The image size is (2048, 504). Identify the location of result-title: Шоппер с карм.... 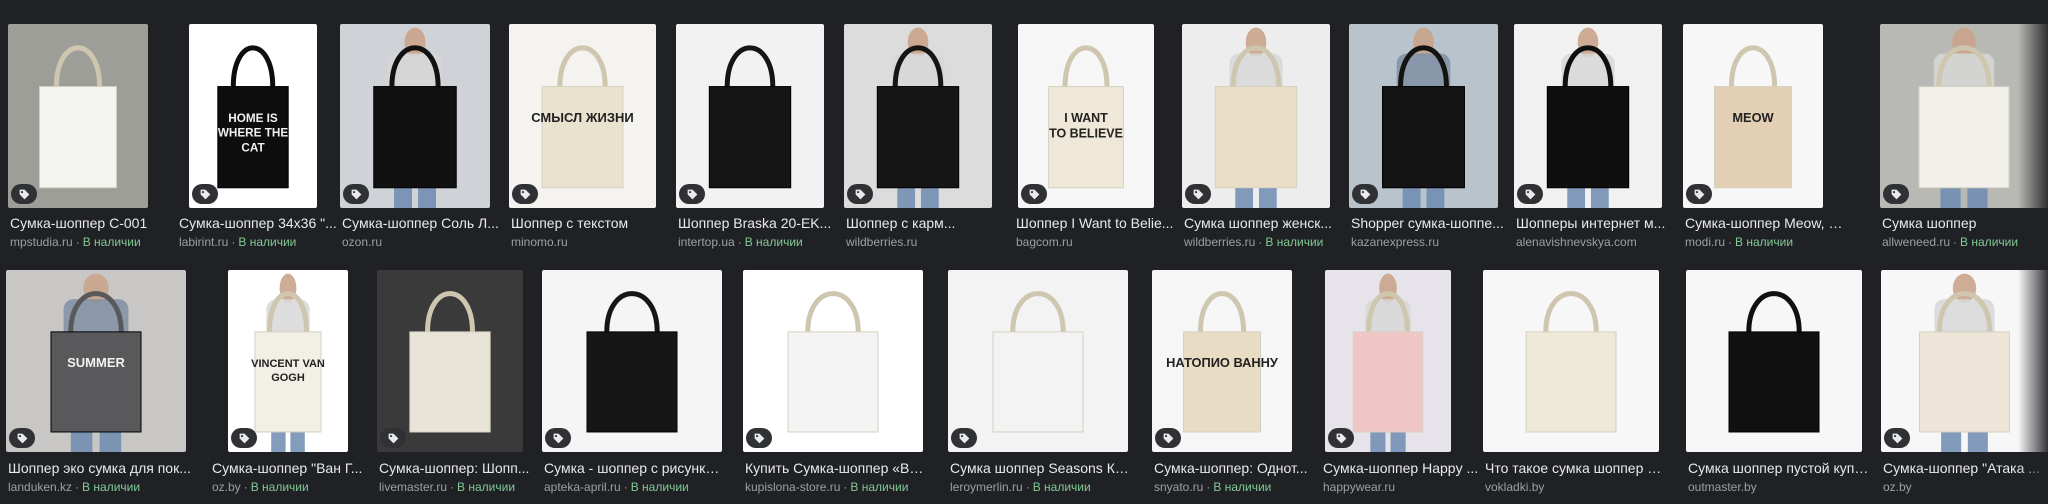
(925, 223).